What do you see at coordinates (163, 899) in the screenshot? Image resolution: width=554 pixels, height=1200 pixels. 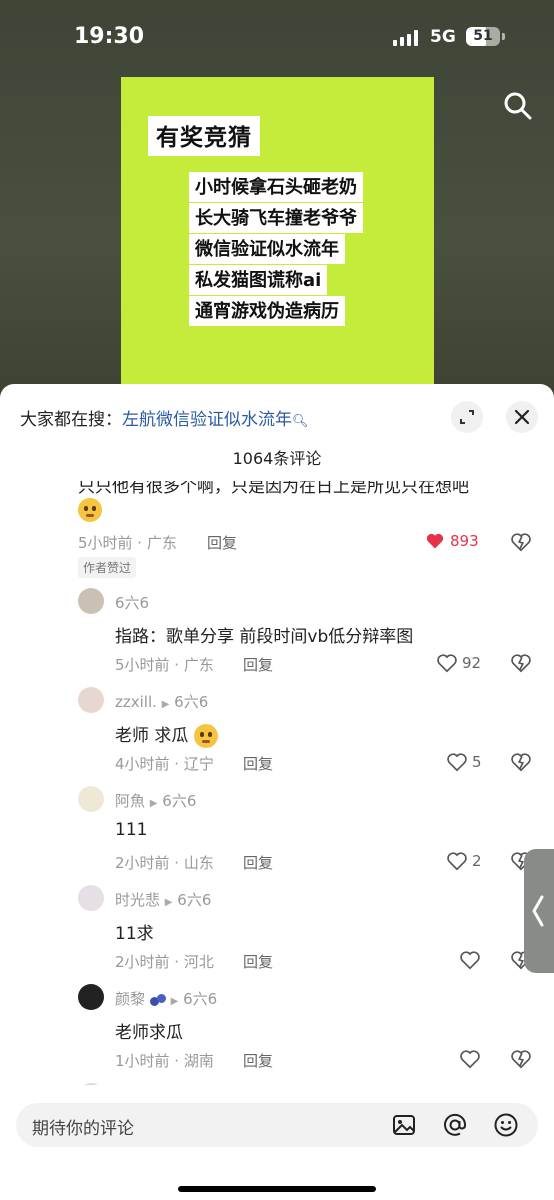 I see `reply-username: 时光悲 ▶ 6六6` at bounding box center [163, 899].